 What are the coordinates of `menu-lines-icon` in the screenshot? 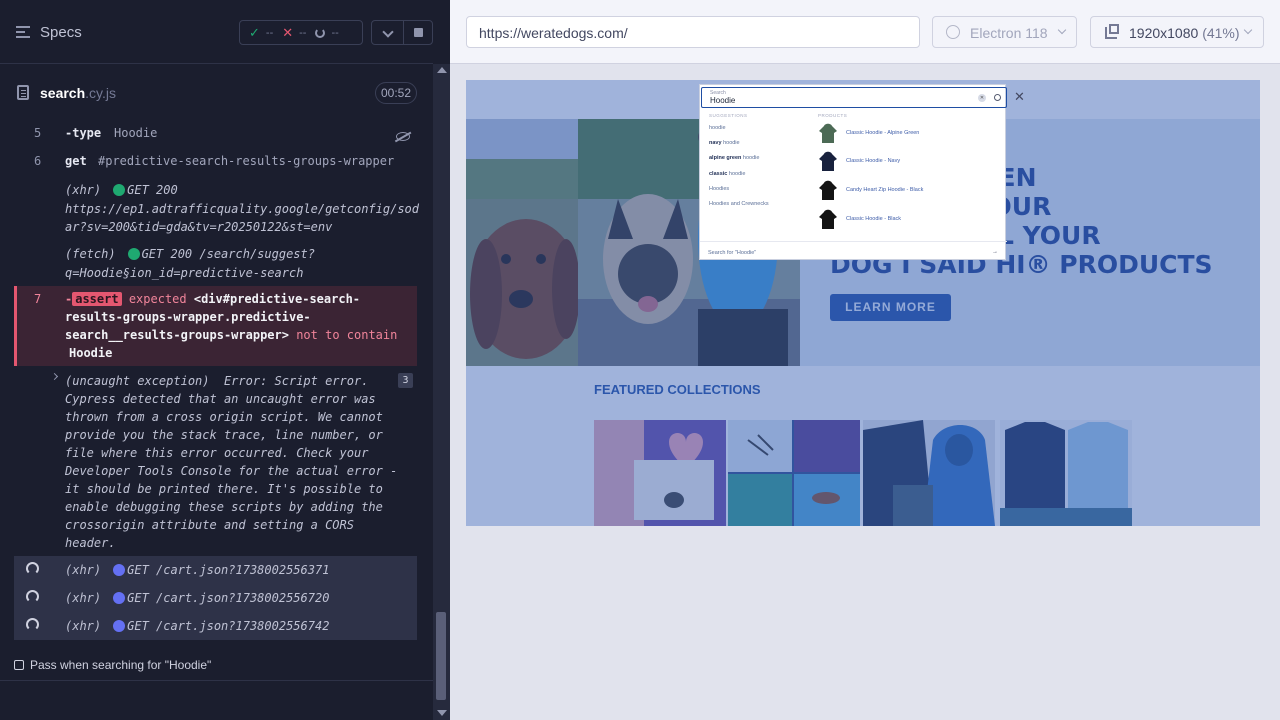 It's located at (23, 32).